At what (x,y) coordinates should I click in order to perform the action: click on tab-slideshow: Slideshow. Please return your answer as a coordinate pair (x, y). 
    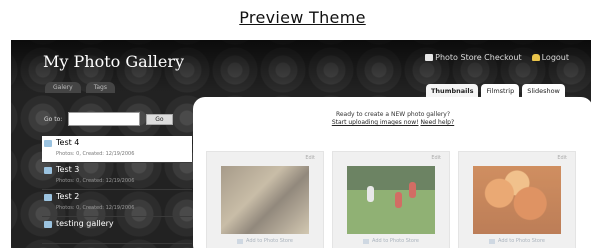
    Looking at the image, I should click on (543, 91).